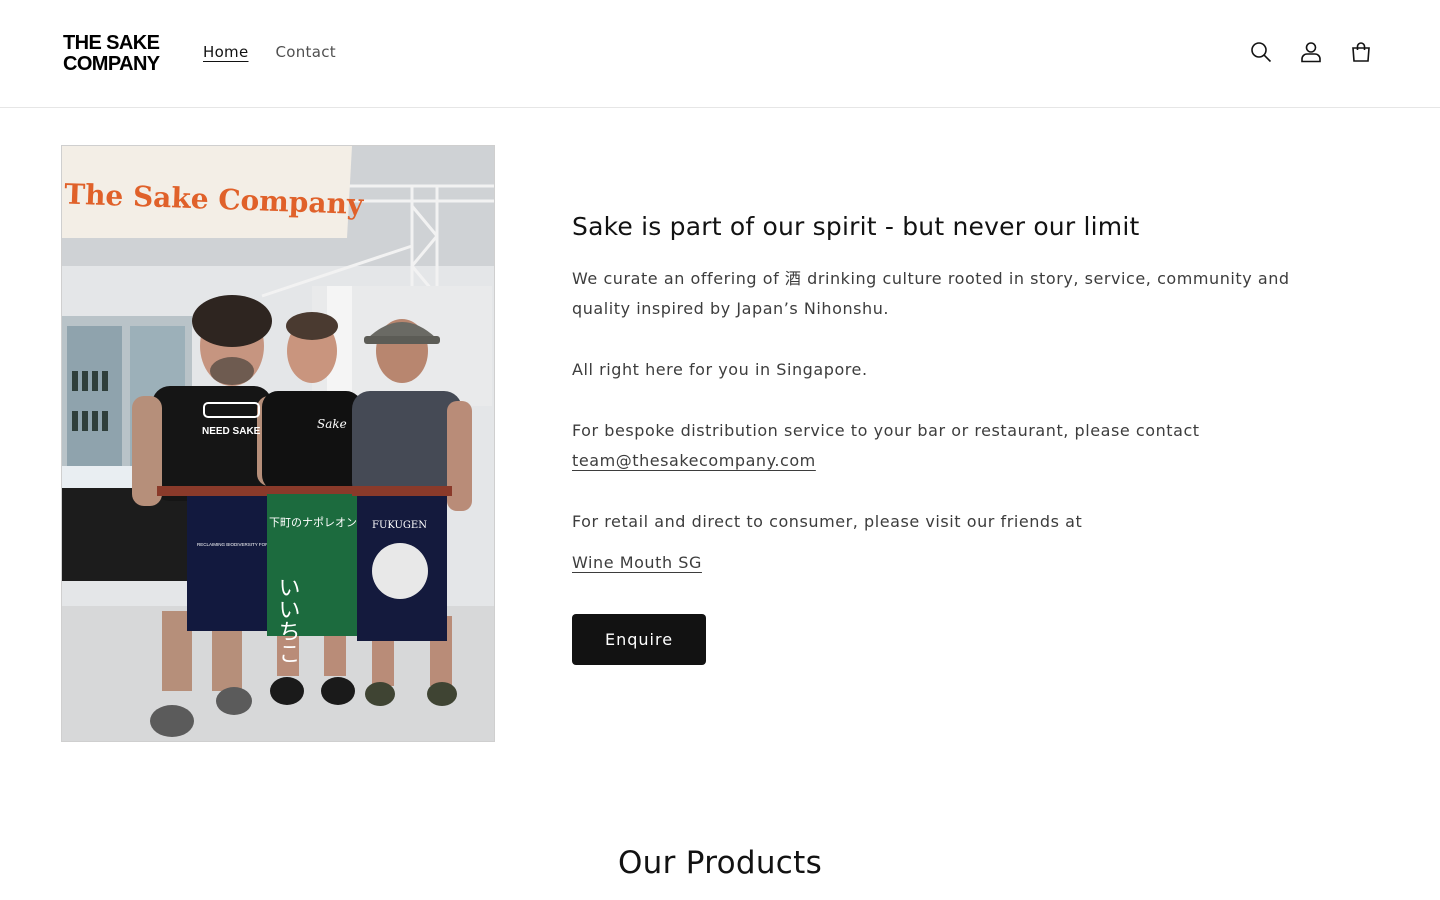 This screenshot has height=900, width=1440. What do you see at coordinates (399, 525) in the screenshot?
I see `apron-right-text: FUKUGEN` at bounding box center [399, 525].